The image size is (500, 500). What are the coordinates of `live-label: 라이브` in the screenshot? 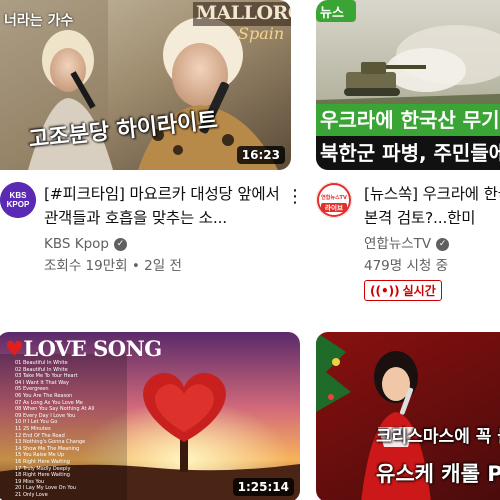 It's located at (334, 207).